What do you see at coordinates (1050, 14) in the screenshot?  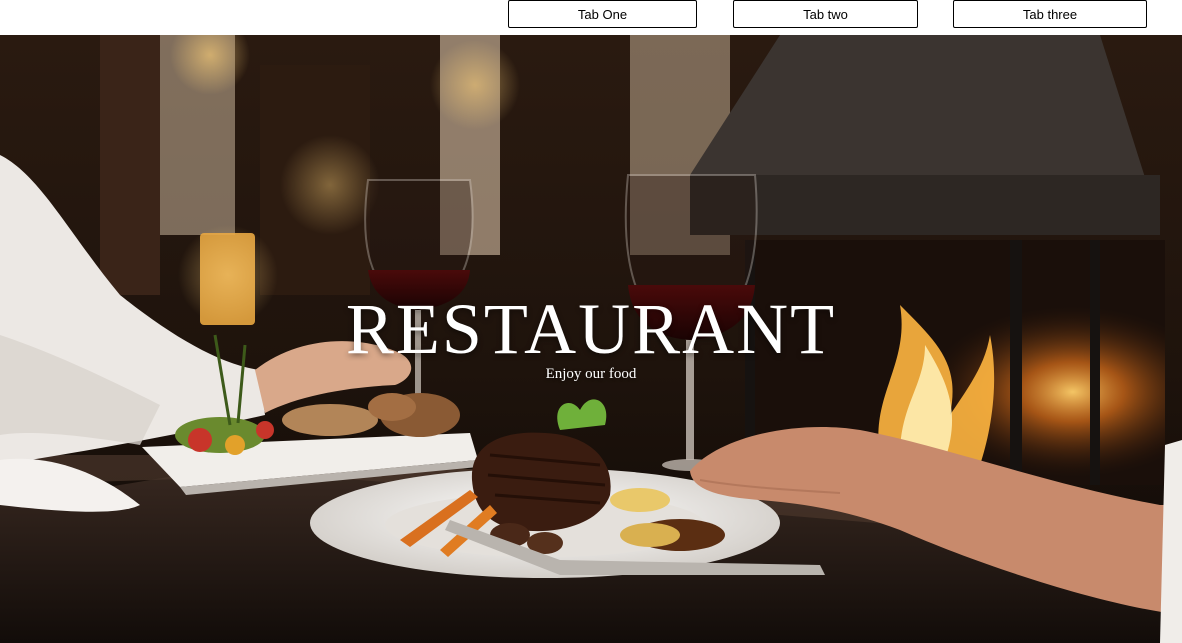 I see `tab-three: Tab three` at bounding box center [1050, 14].